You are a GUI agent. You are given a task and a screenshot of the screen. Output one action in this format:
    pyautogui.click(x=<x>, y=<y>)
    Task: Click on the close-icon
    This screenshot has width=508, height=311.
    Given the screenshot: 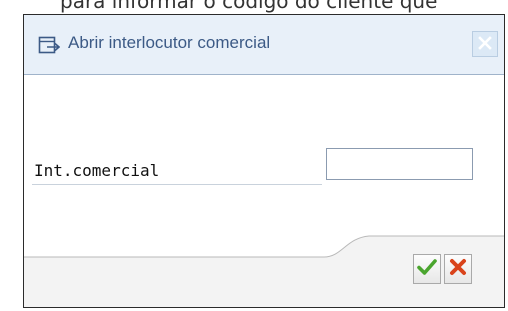 What is the action you would take?
    pyautogui.click(x=485, y=44)
    